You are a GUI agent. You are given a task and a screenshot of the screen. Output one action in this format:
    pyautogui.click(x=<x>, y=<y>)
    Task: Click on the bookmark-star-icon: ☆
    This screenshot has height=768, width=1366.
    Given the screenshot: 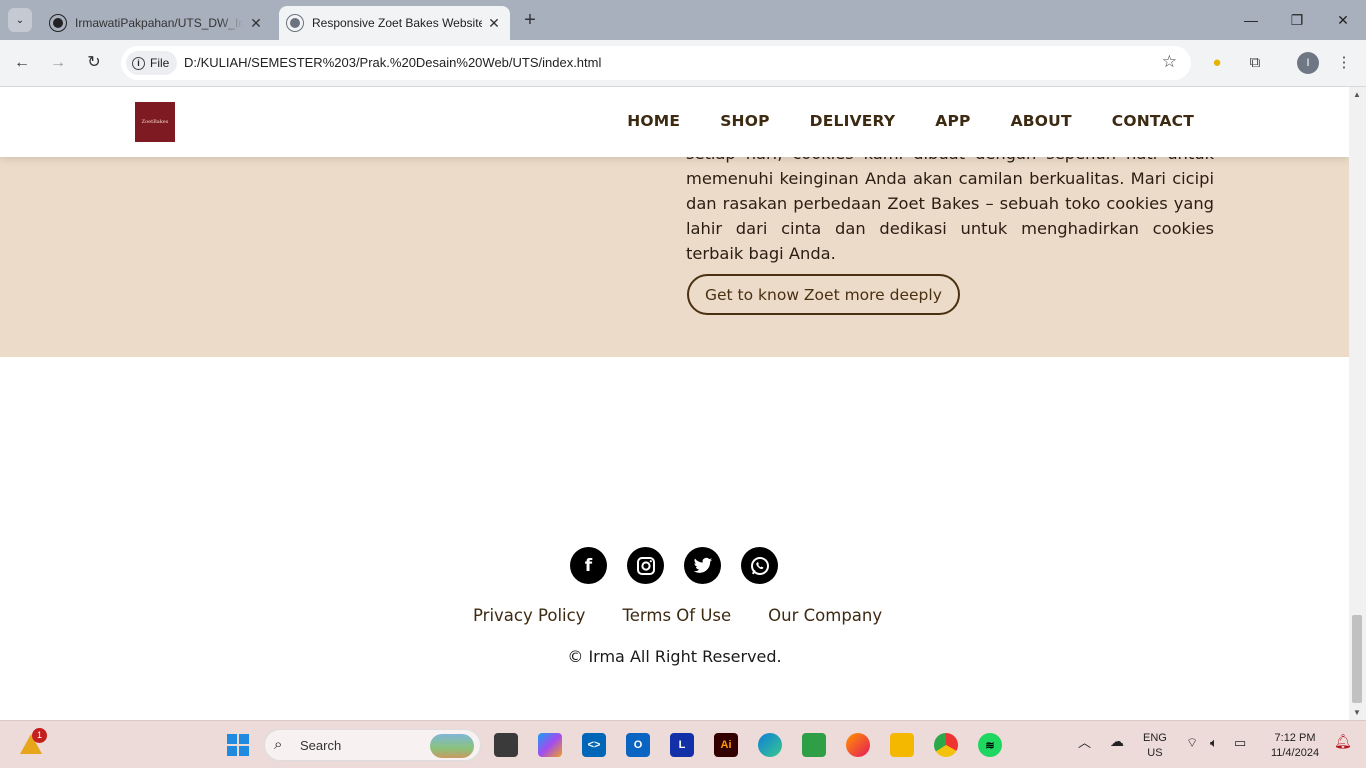 What is the action you would take?
    pyautogui.click(x=1169, y=62)
    